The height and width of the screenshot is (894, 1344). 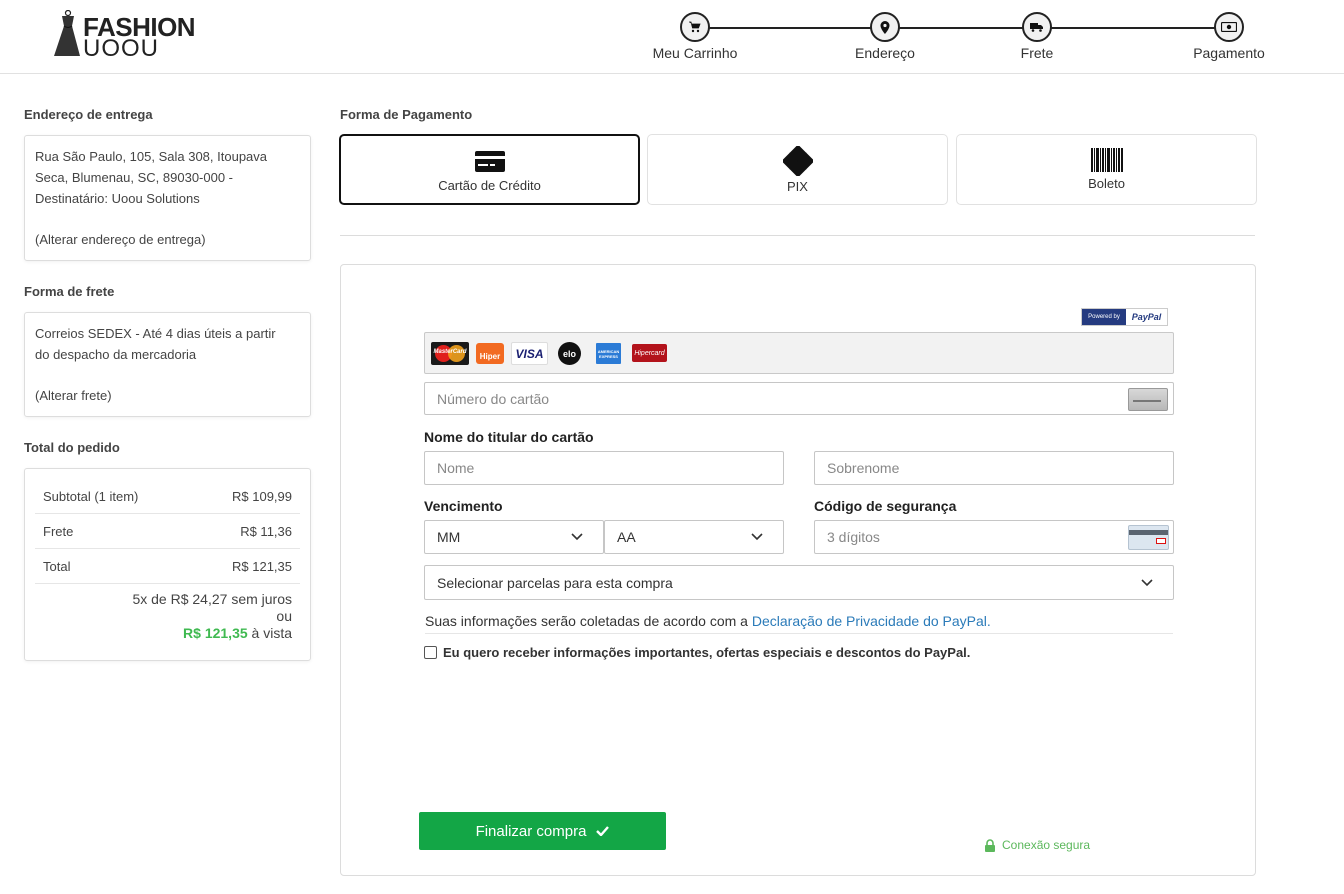 What do you see at coordinates (1046, 845) in the screenshot?
I see `secure-label: Conexão segura` at bounding box center [1046, 845].